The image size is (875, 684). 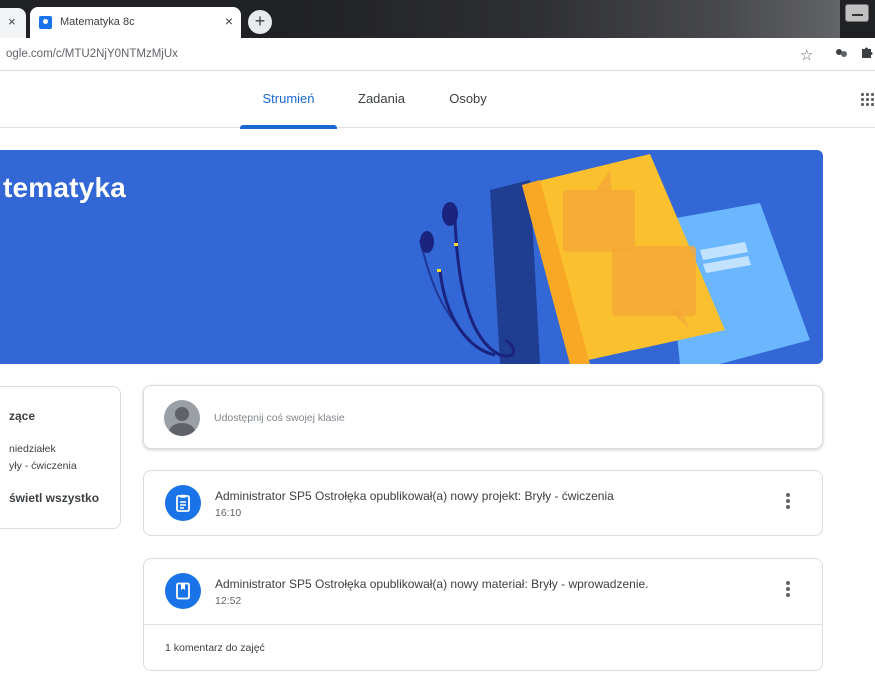 What do you see at coordinates (228, 601) in the screenshot?
I see `post-time: 12:52` at bounding box center [228, 601].